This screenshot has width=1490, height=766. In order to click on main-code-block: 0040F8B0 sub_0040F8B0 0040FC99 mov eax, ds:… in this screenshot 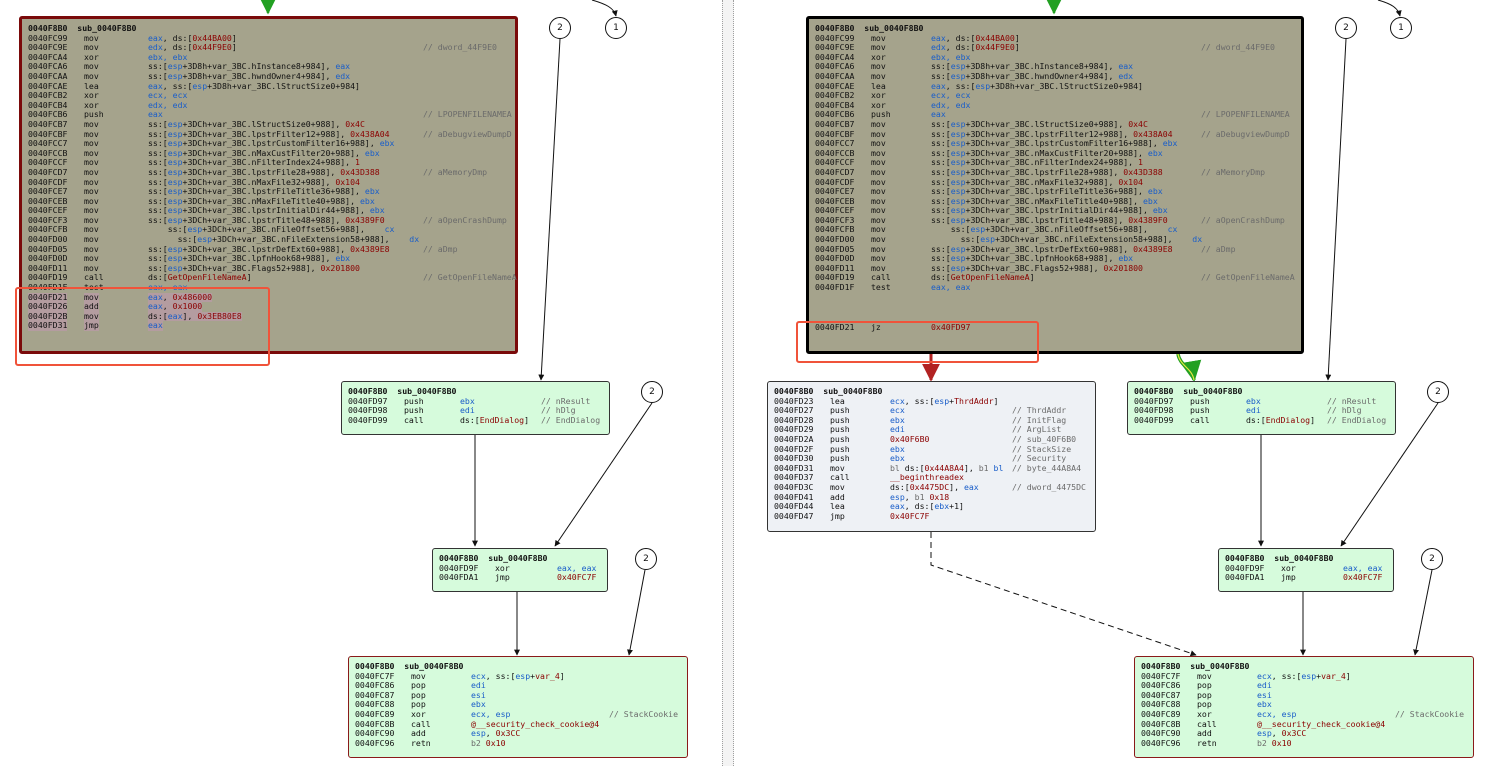, I will do `click(1055, 185)`.